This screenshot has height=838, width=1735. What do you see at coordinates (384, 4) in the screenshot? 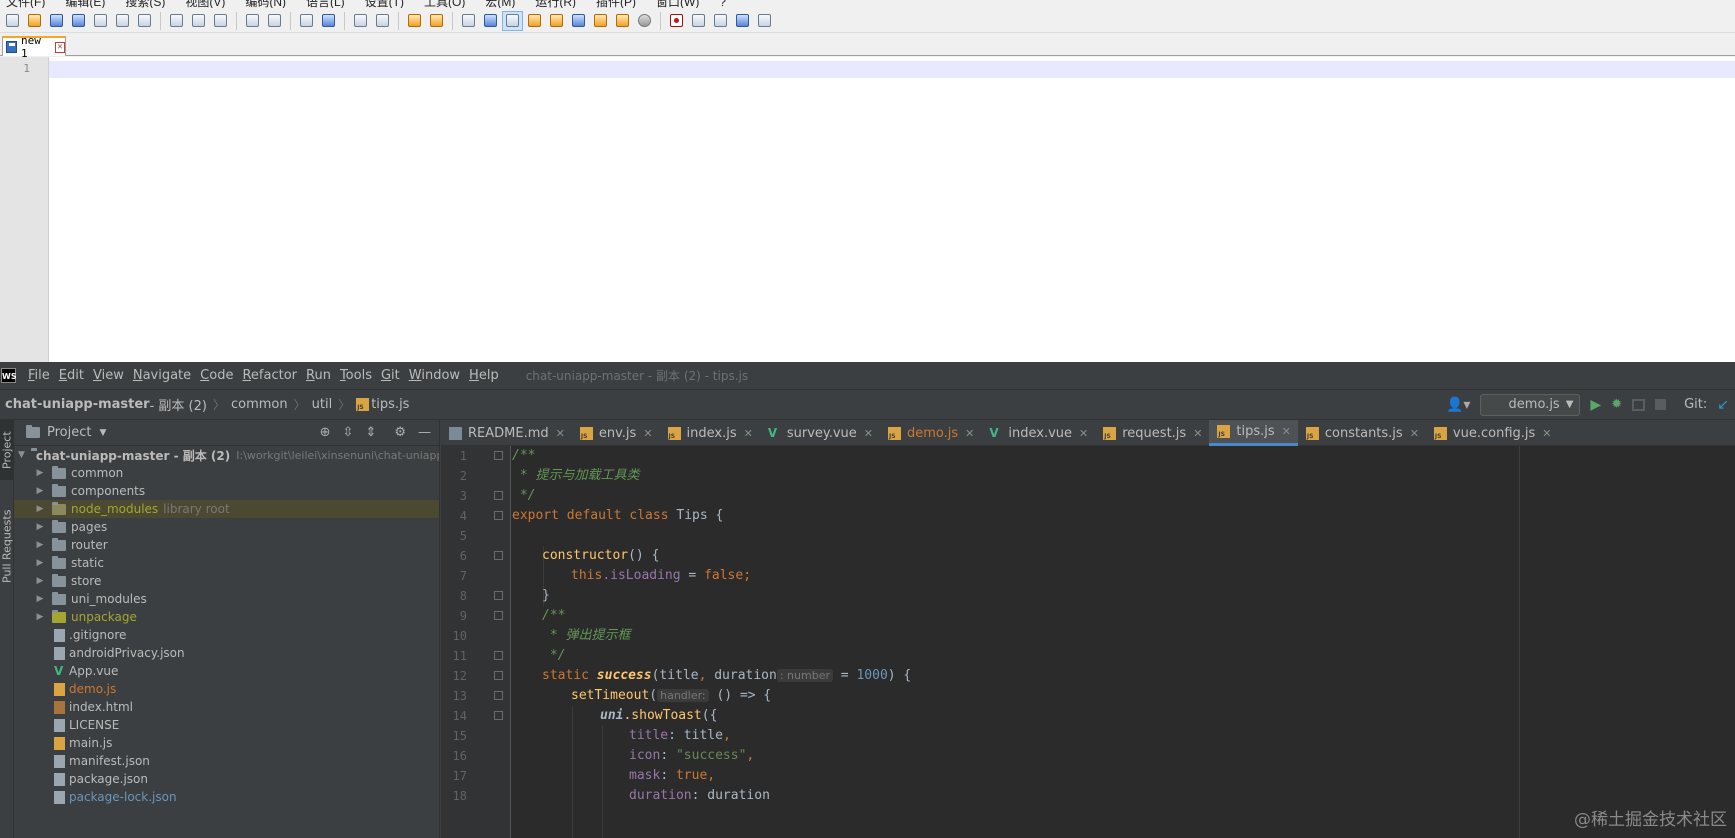
I see `menu-settings: 设置(T)` at bounding box center [384, 4].